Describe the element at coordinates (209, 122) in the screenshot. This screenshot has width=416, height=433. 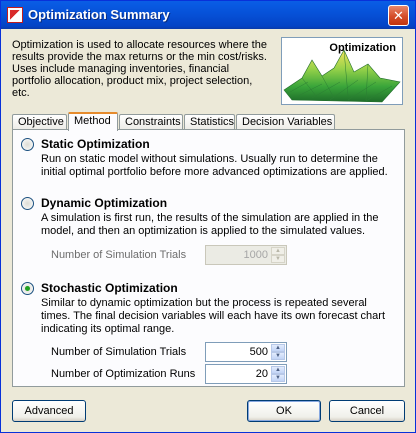
I see `tab-statistics: Statistics` at that location.